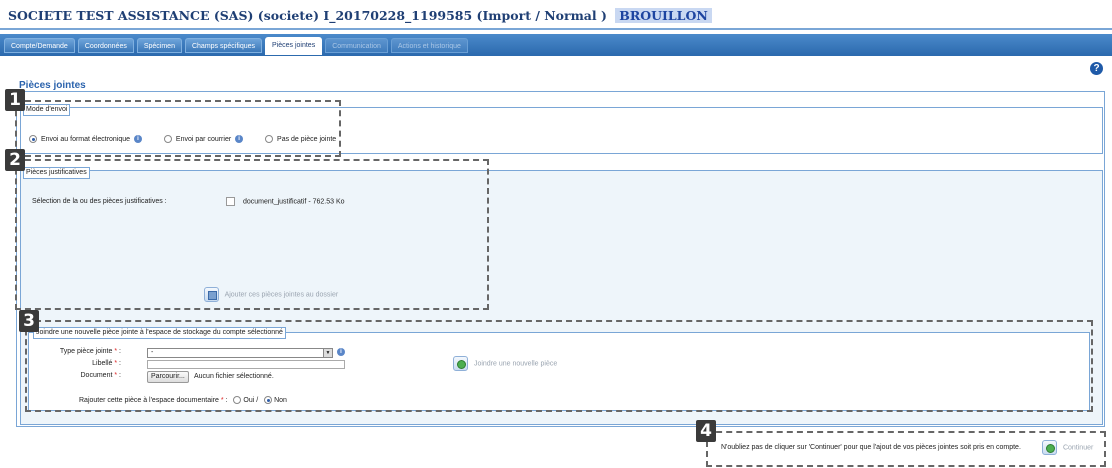 This screenshot has width=1112, height=468. I want to click on tab-actions-historique: Actions et historique, so click(429, 45).